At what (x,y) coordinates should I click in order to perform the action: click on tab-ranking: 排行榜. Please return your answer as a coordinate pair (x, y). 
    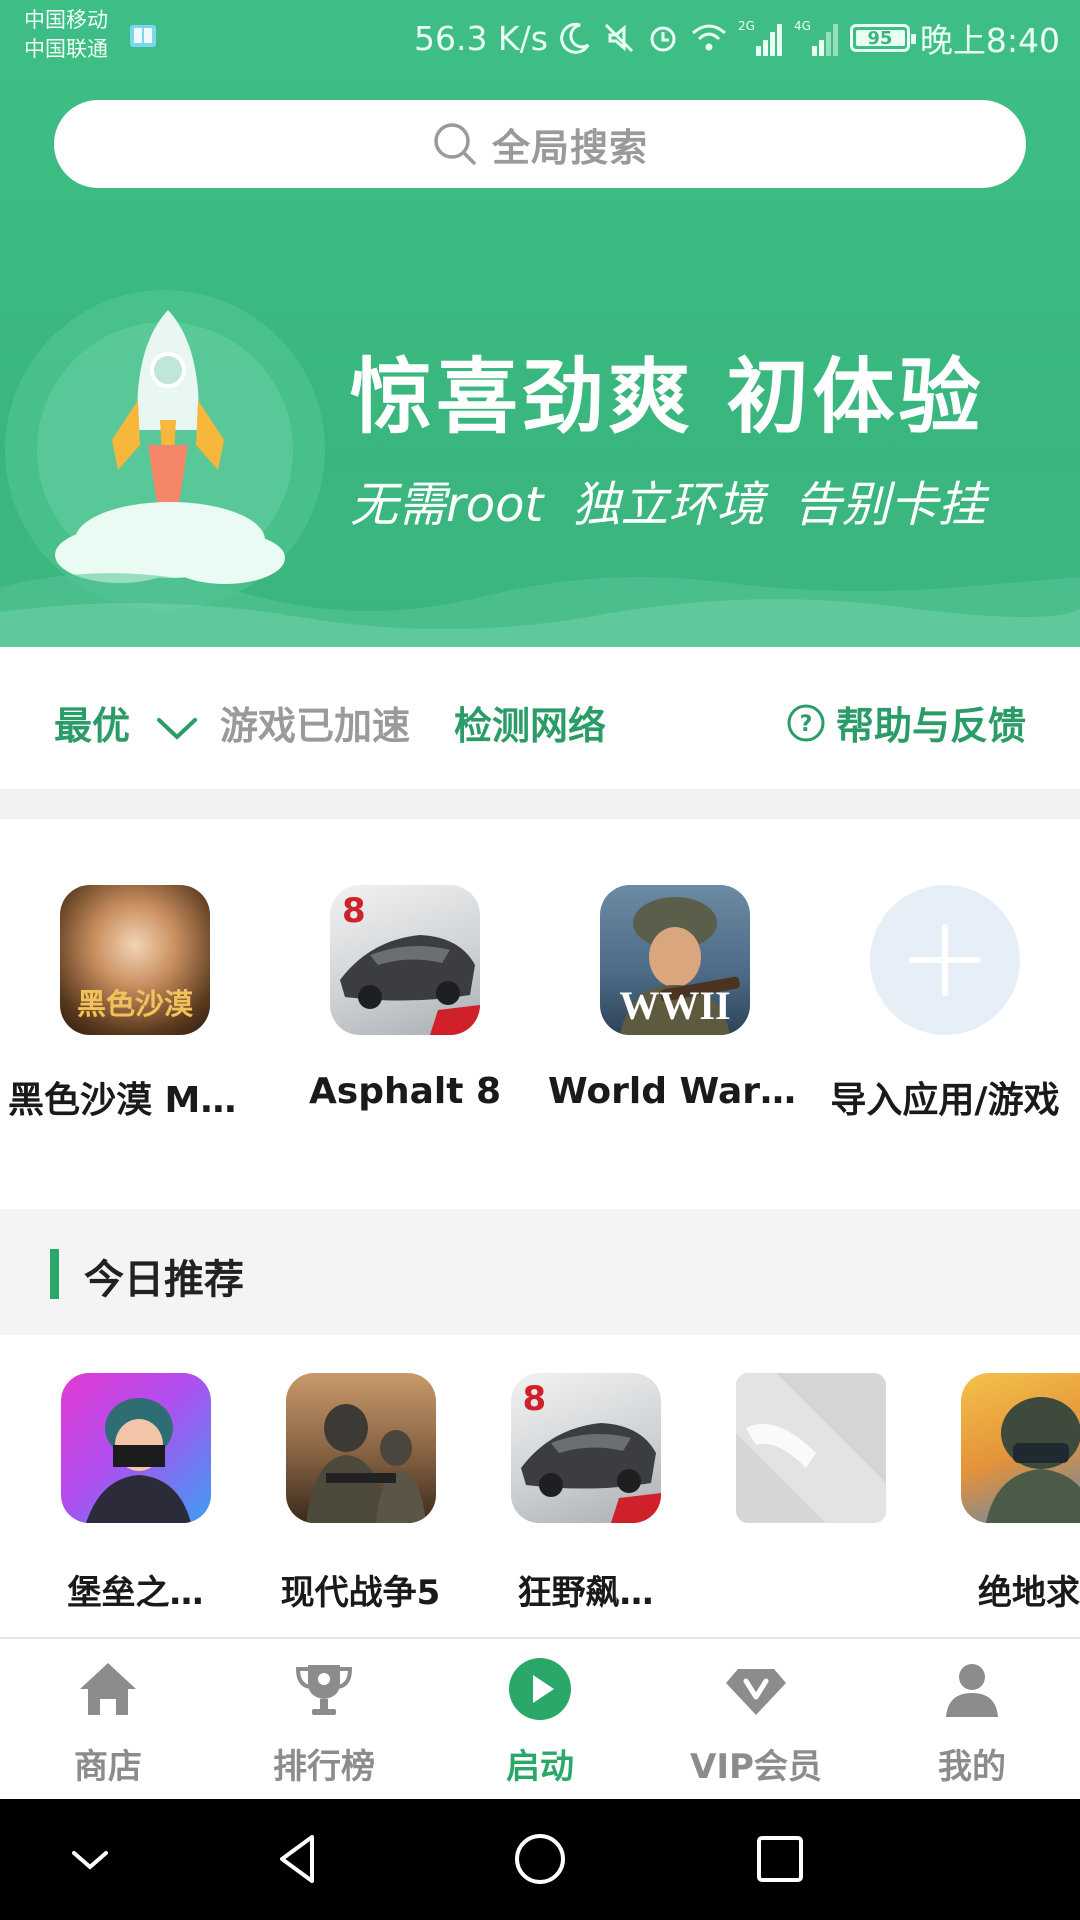
    Looking at the image, I should click on (324, 1719).